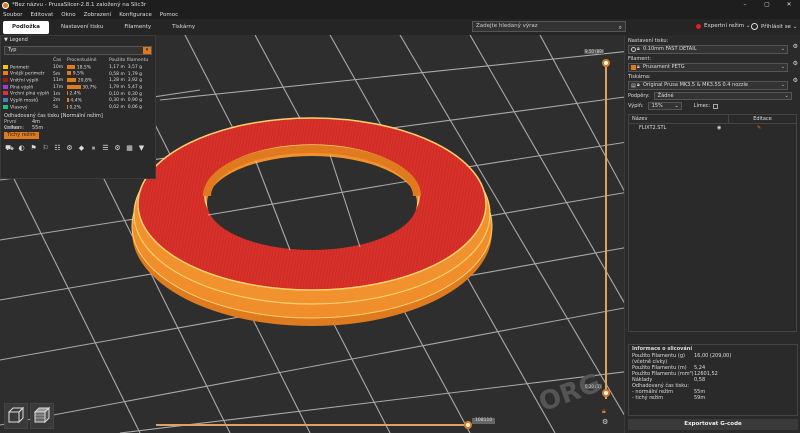 The width and height of the screenshot is (800, 433). I want to click on maximize-button: ▢, so click(767, 5).